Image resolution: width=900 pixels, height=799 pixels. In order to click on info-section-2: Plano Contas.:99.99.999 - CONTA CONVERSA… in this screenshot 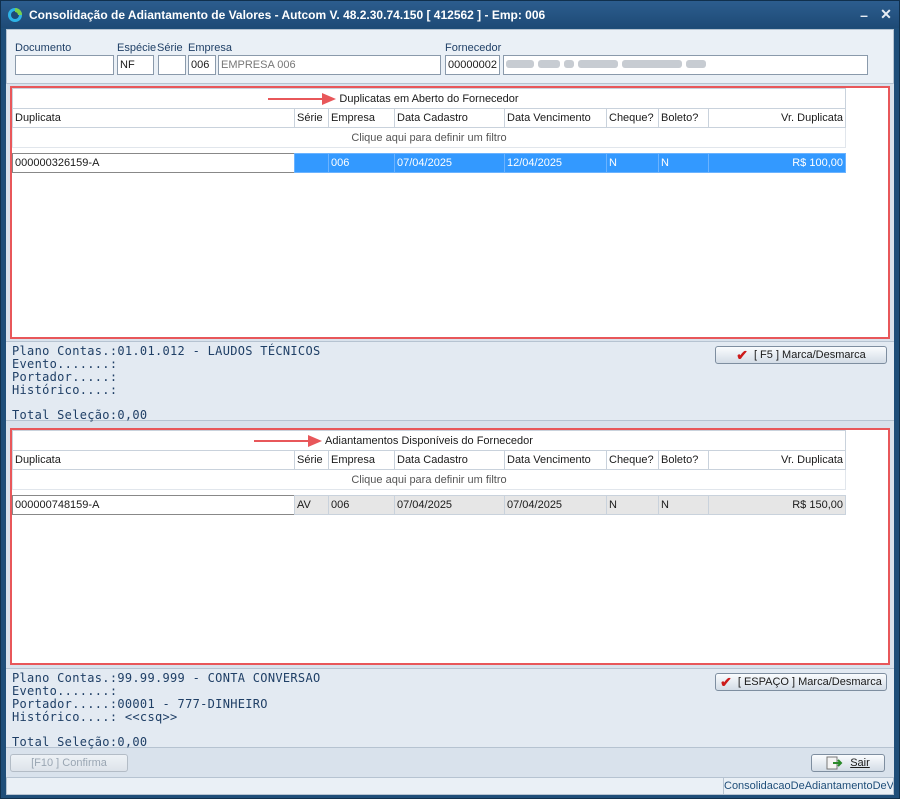, I will do `click(450, 708)`.